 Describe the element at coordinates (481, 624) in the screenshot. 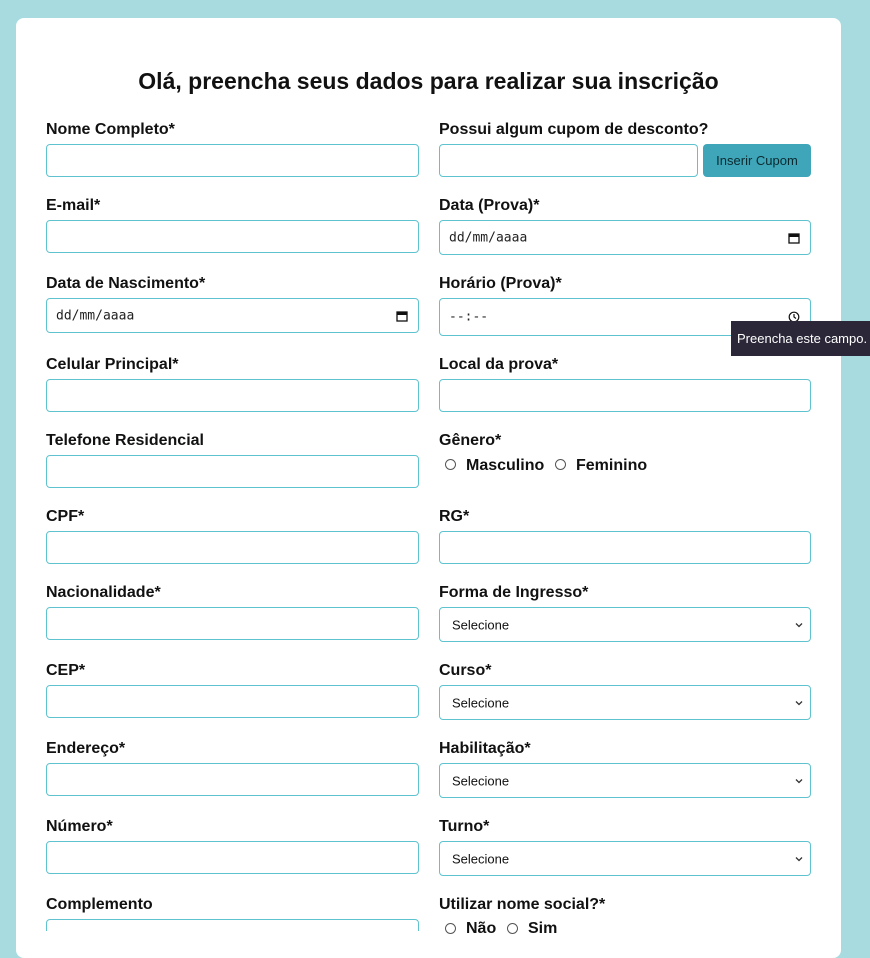

I see `ingresso-selected: Selecione` at that location.